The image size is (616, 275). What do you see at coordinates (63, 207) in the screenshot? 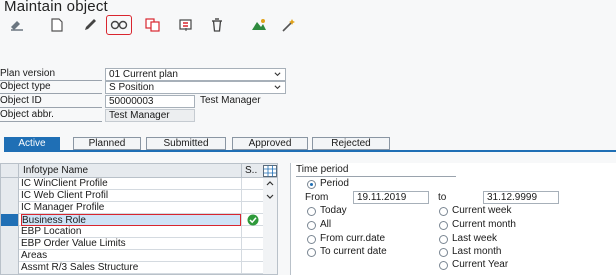
I see `infotype-name: IC Manager Profile` at bounding box center [63, 207].